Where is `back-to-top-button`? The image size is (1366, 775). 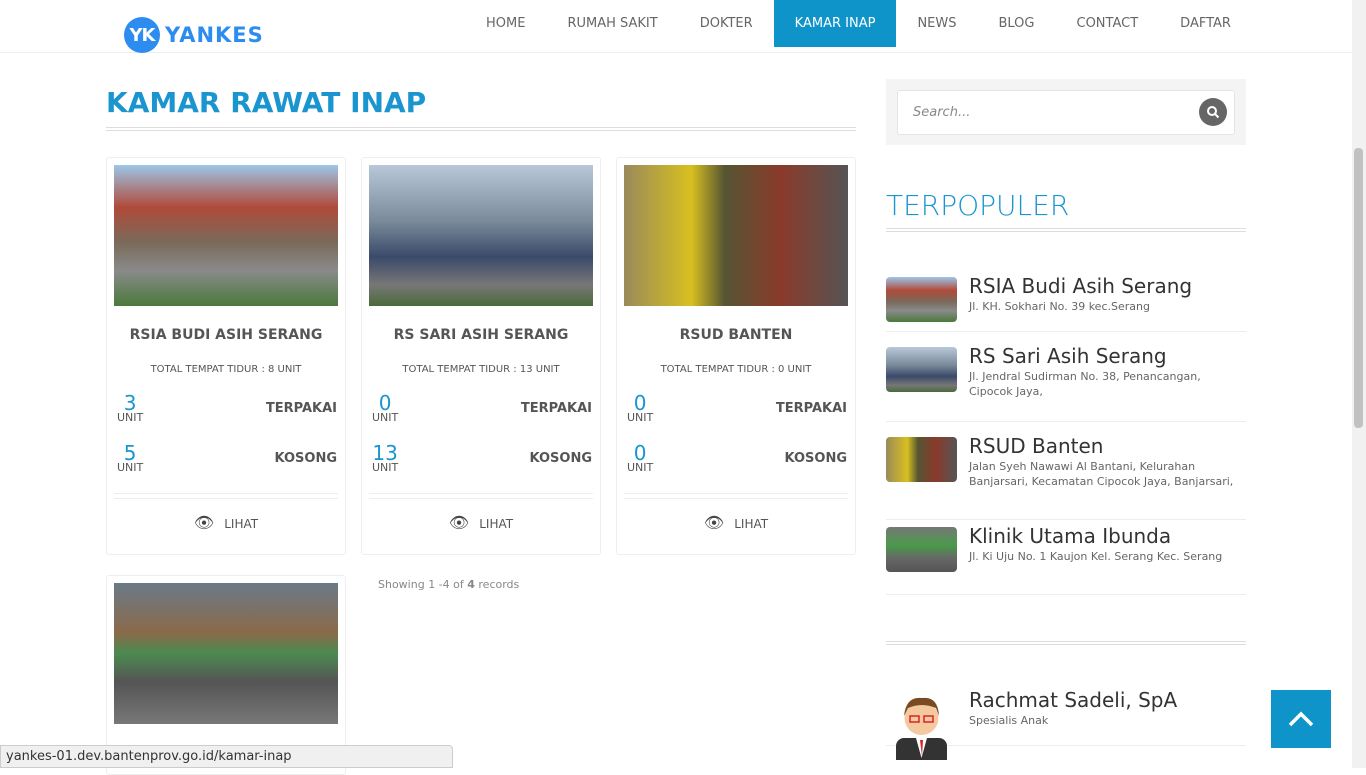
back-to-top-button is located at coordinates (1301, 719).